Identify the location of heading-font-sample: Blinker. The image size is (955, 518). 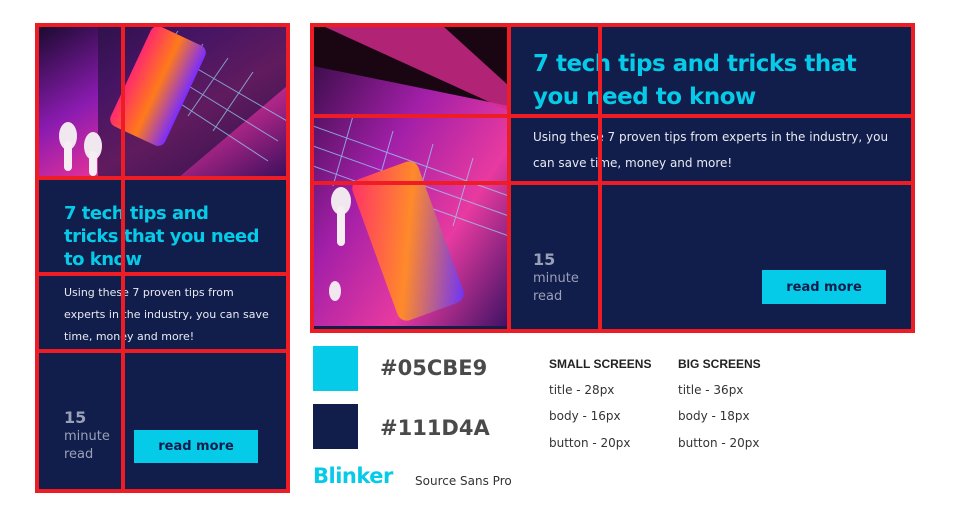
(353, 476).